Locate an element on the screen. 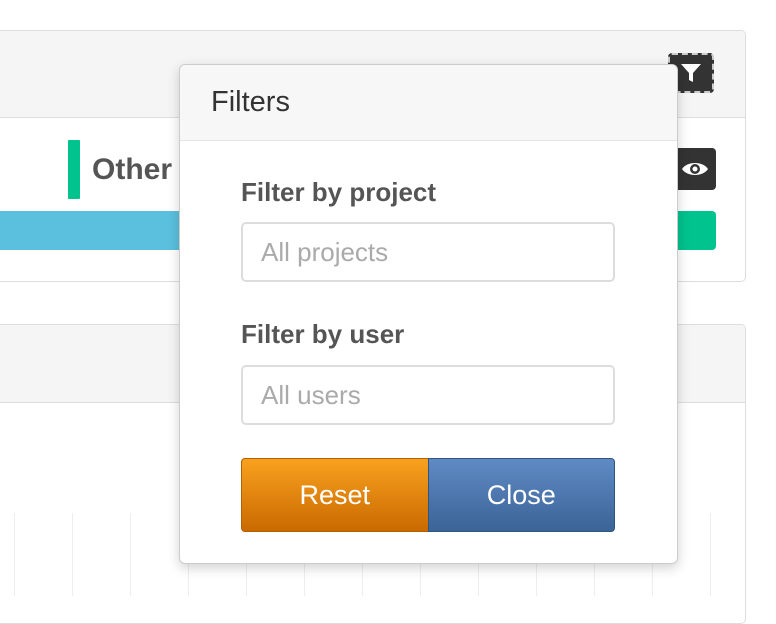  user-filter-label: Filter by user is located at coordinates (323, 334).